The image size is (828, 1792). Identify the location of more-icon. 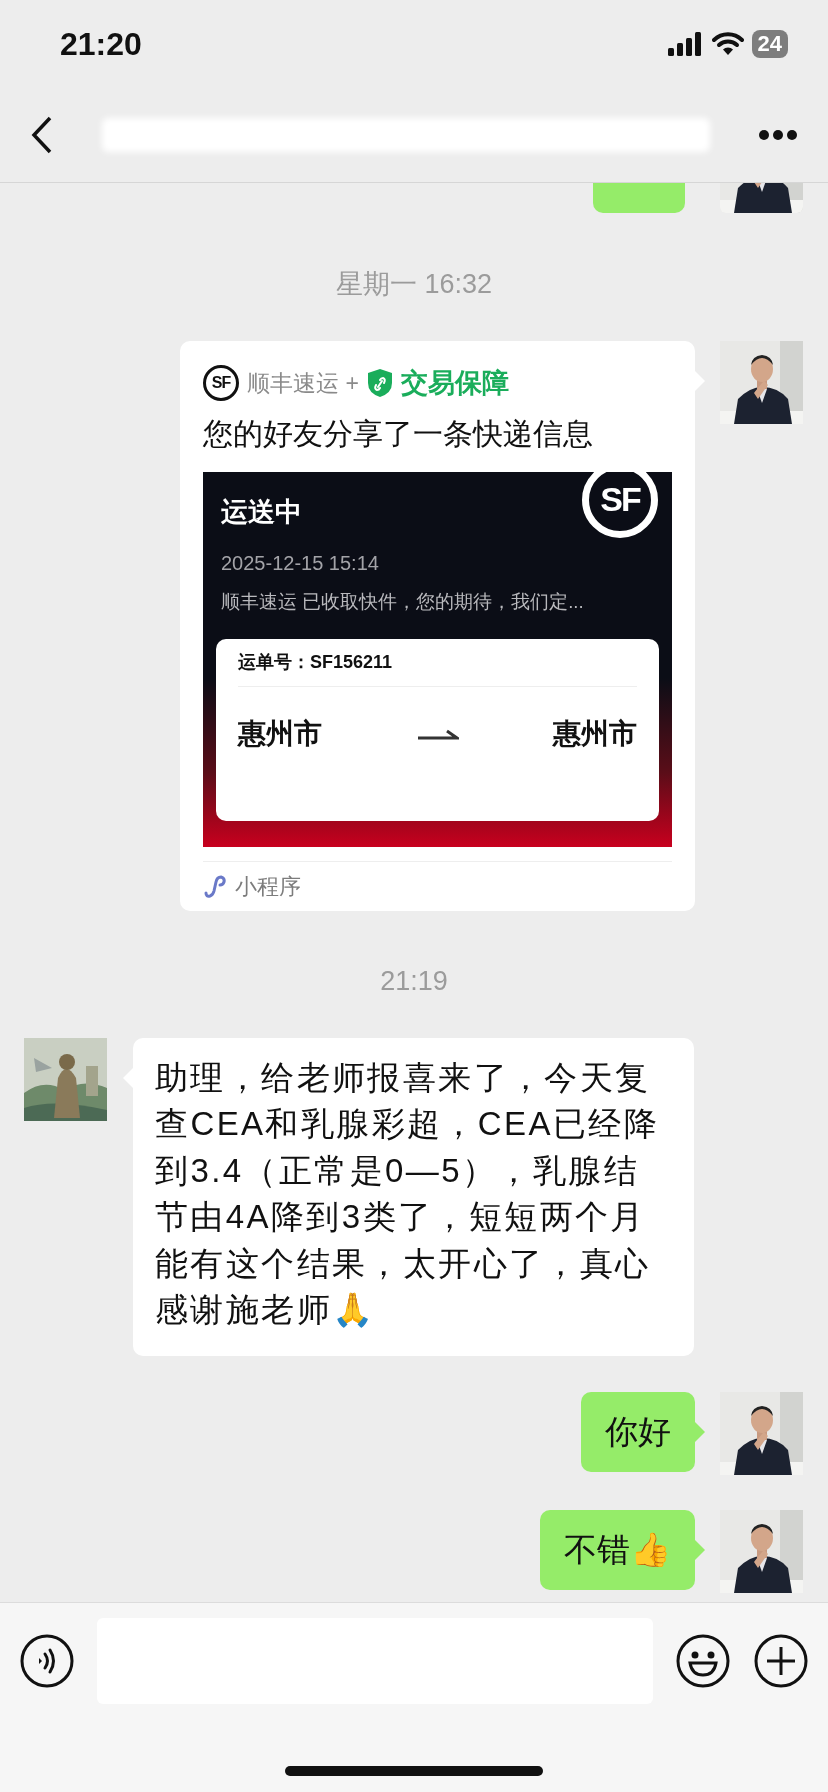
(778, 135).